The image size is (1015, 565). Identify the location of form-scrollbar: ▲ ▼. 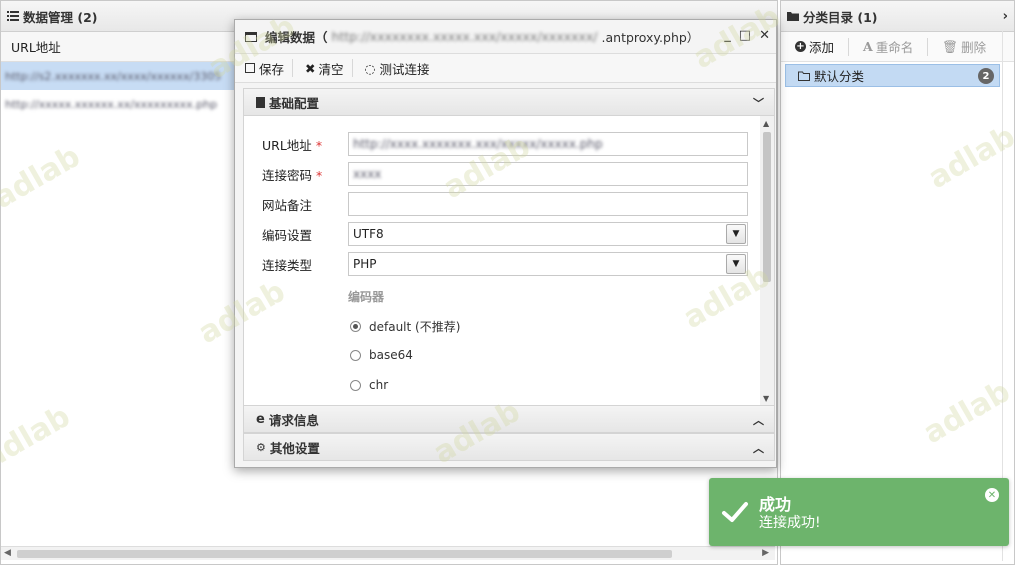
(767, 260).